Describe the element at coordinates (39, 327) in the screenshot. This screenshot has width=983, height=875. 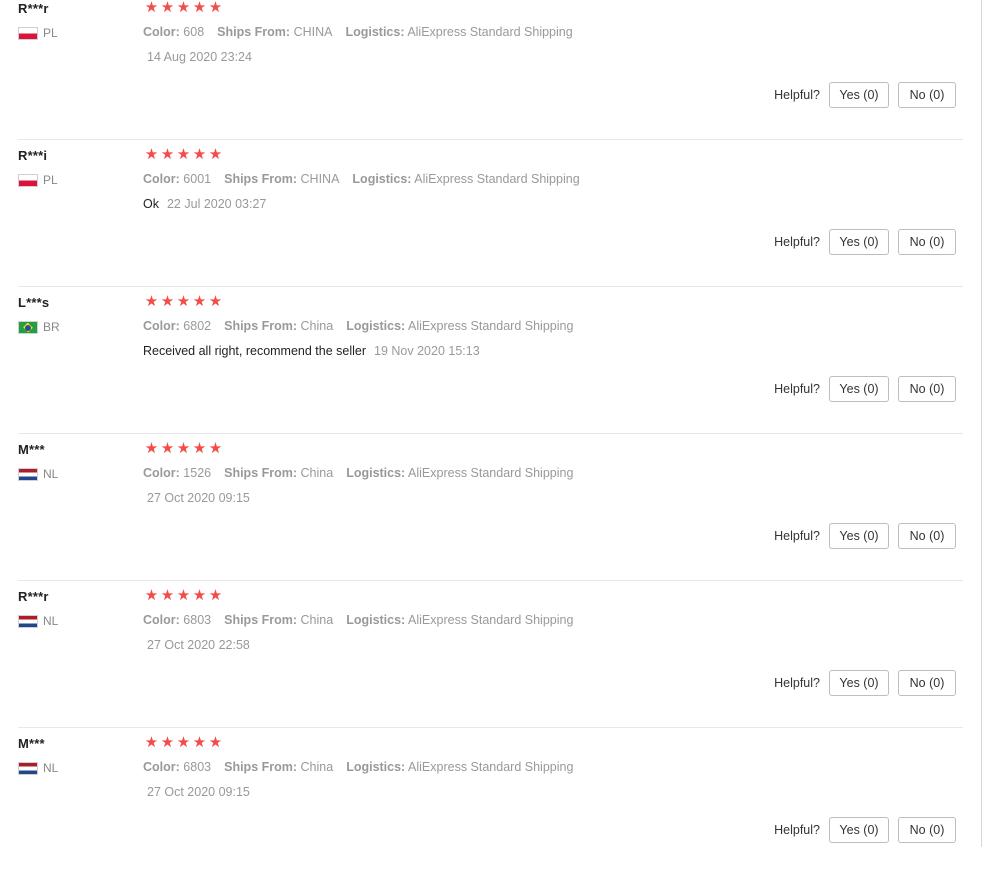
I see `reviewer-country: BR` at that location.